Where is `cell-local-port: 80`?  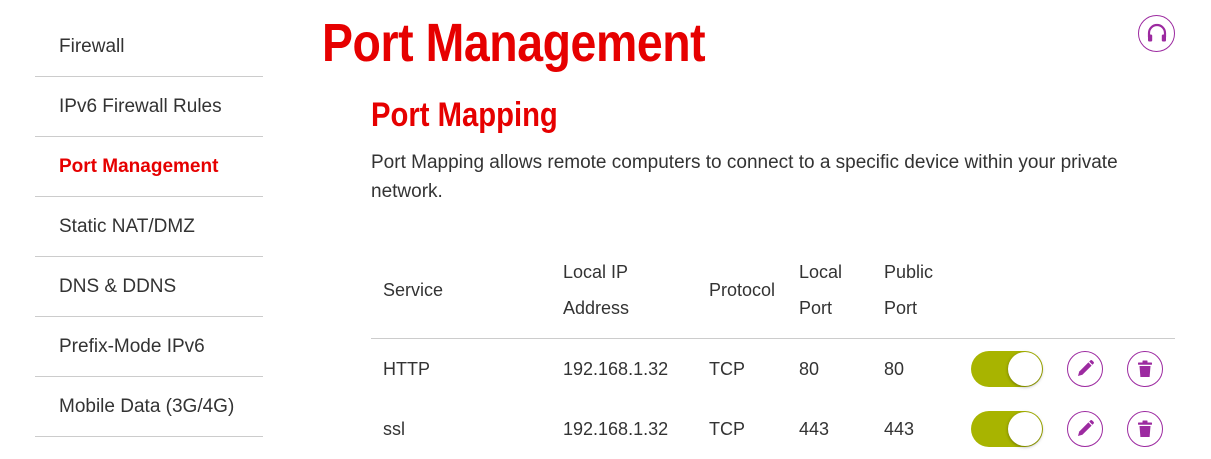 cell-local-port: 80 is located at coordinates (809, 368).